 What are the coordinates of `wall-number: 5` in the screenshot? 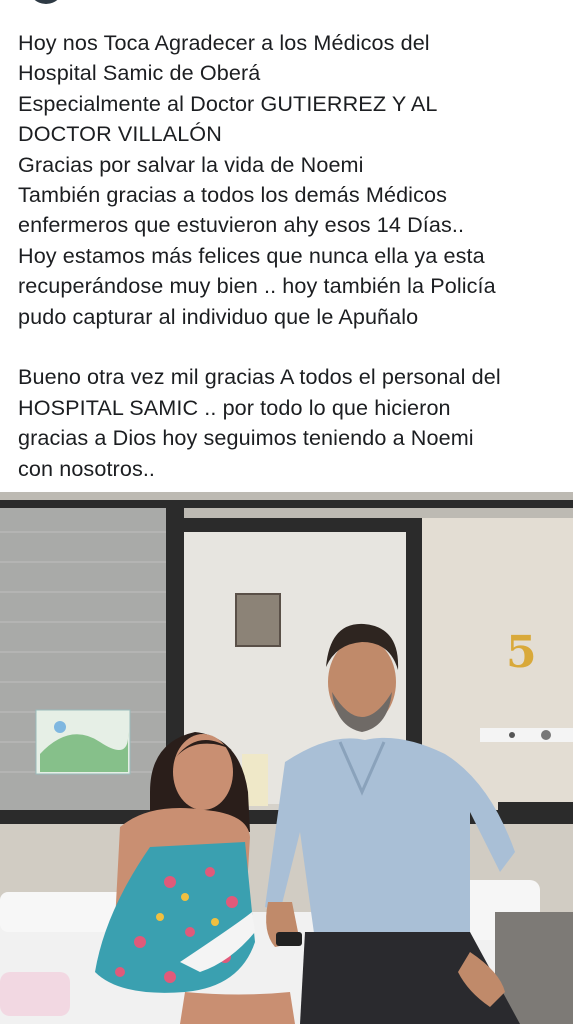 It's located at (521, 652).